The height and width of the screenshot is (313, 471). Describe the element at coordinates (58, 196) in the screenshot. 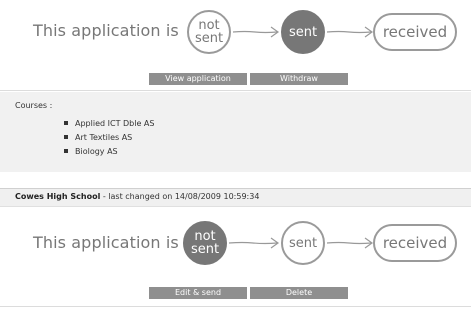

I see `school-name: Cowes High School` at that location.